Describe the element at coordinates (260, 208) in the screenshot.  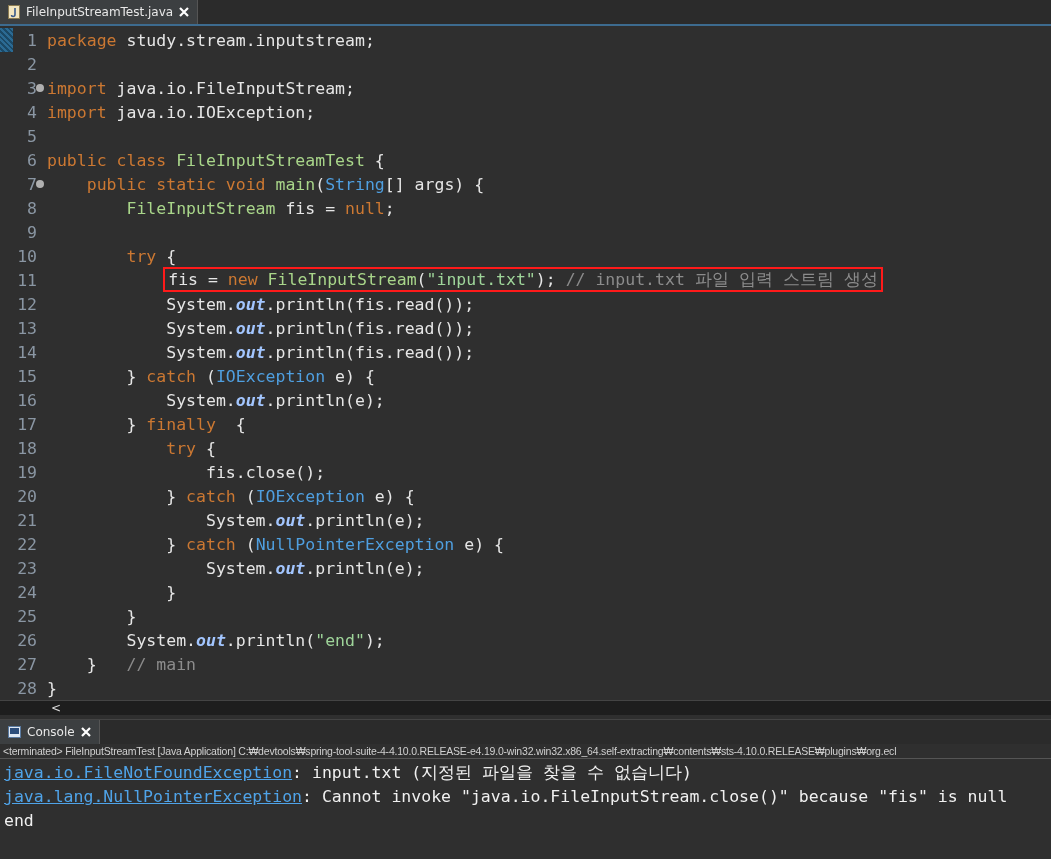
I see `code-line: FileInputStream fis = null;` at that location.